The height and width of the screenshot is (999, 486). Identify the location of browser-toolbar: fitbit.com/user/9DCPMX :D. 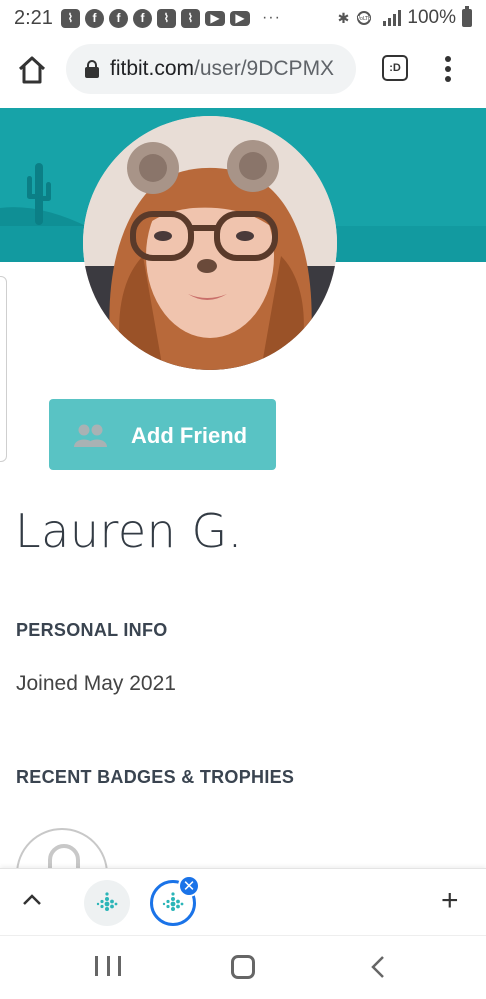
(243, 69).